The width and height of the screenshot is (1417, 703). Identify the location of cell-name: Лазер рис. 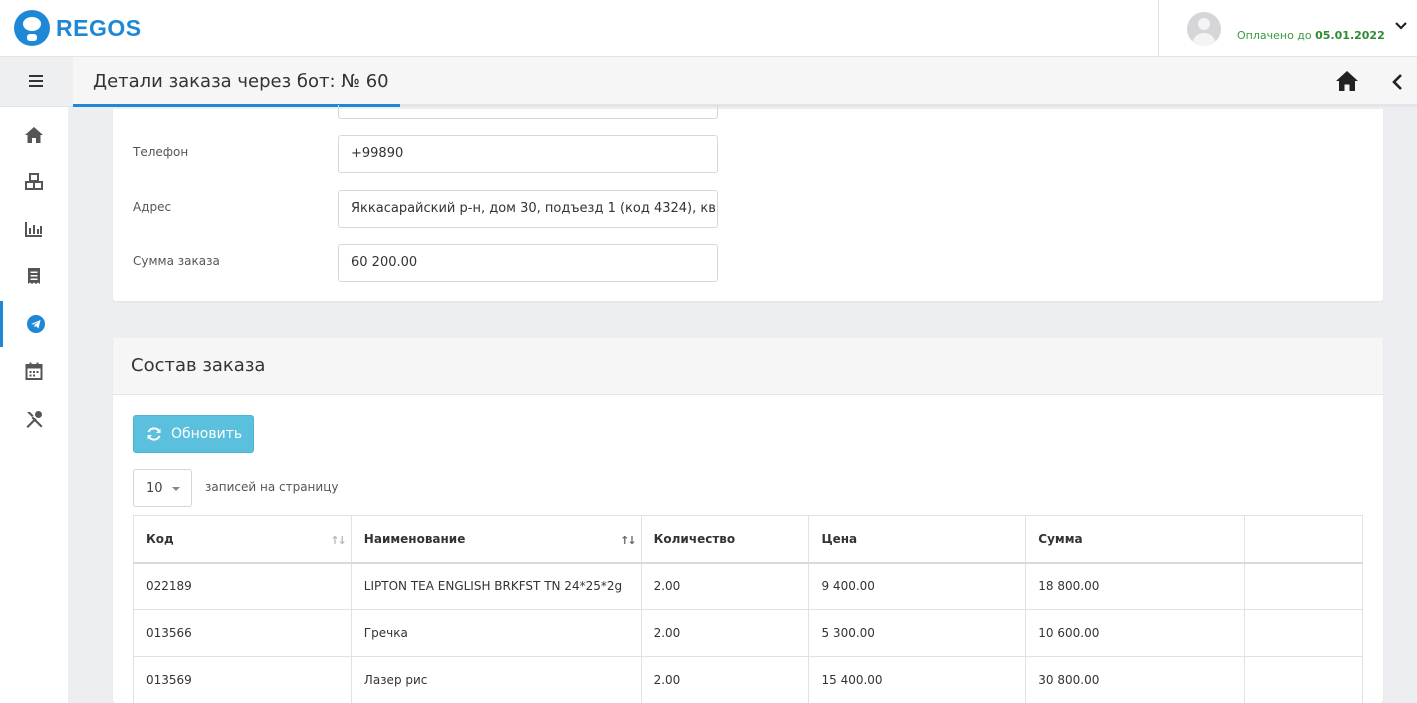
(496, 679).